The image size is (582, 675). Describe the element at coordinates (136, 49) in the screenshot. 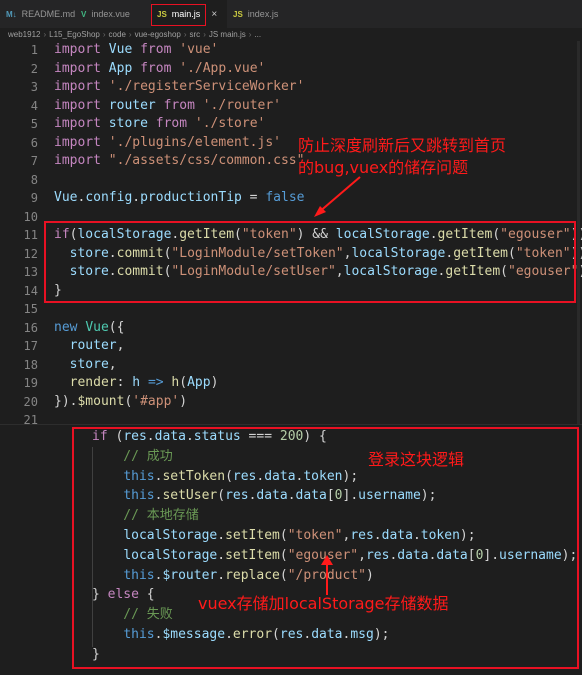

I see `code-line: import Vue from 'vue'` at that location.